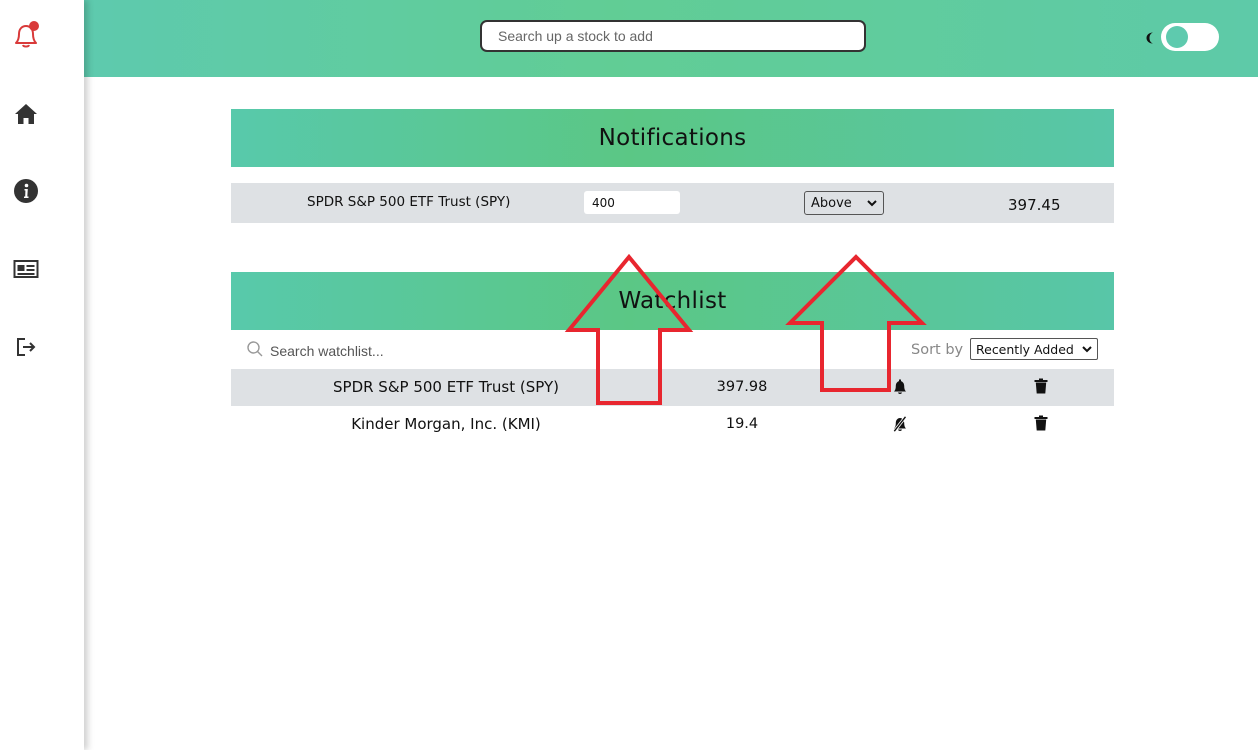 This screenshot has height=750, width=1258. What do you see at coordinates (255, 349) in the screenshot?
I see `search-icon` at bounding box center [255, 349].